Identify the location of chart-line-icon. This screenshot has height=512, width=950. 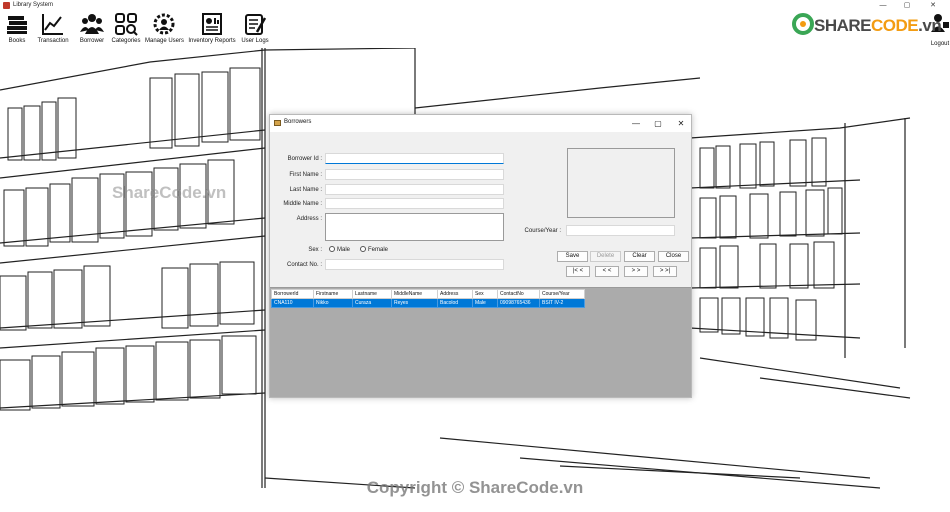
(52, 24).